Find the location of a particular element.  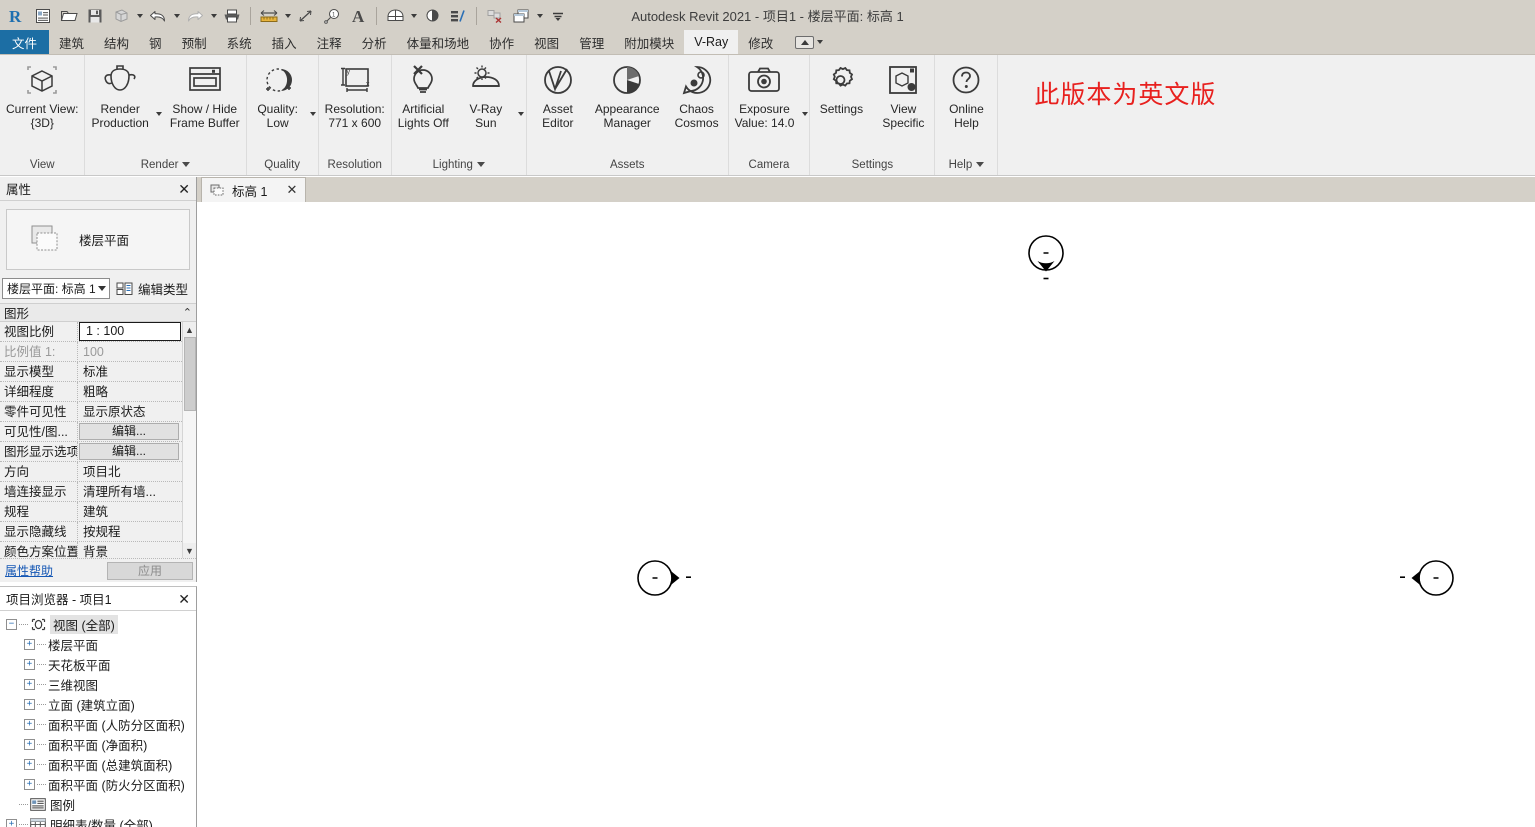

property-value: 背景 is located at coordinates (130, 550).